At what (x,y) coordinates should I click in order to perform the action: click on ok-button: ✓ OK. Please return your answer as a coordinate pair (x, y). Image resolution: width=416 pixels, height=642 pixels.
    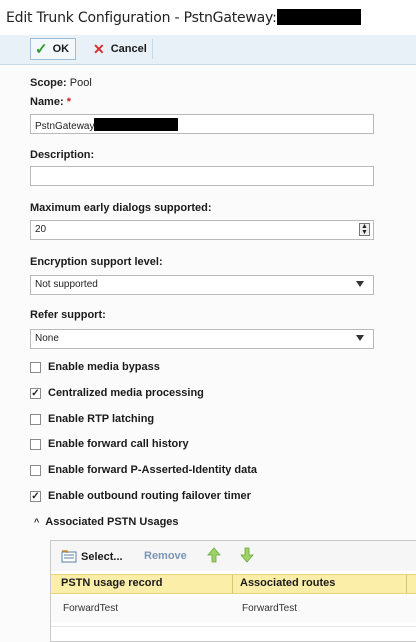
    Looking at the image, I should click on (53, 49).